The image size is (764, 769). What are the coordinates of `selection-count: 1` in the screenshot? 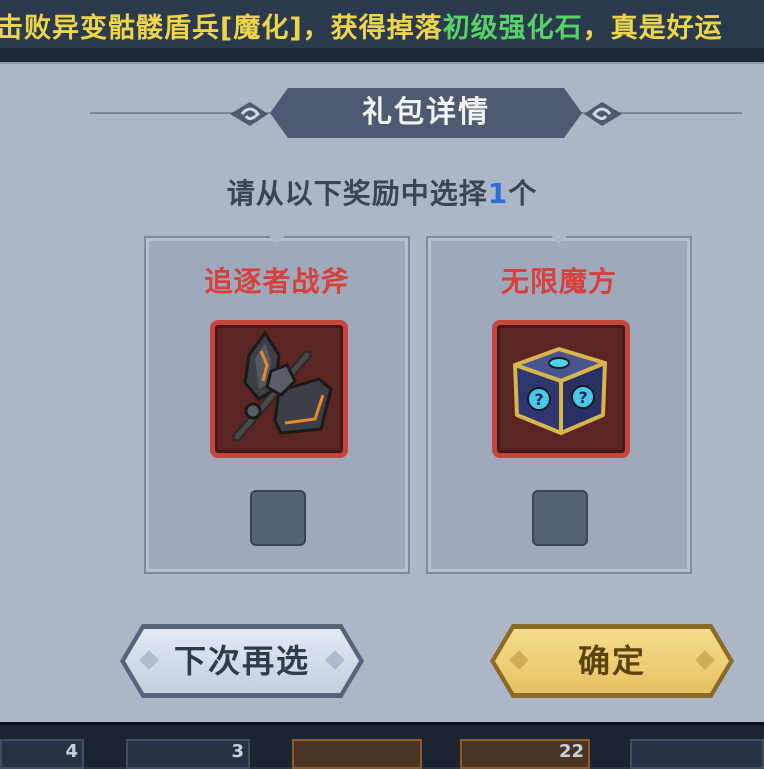 It's located at (498, 193).